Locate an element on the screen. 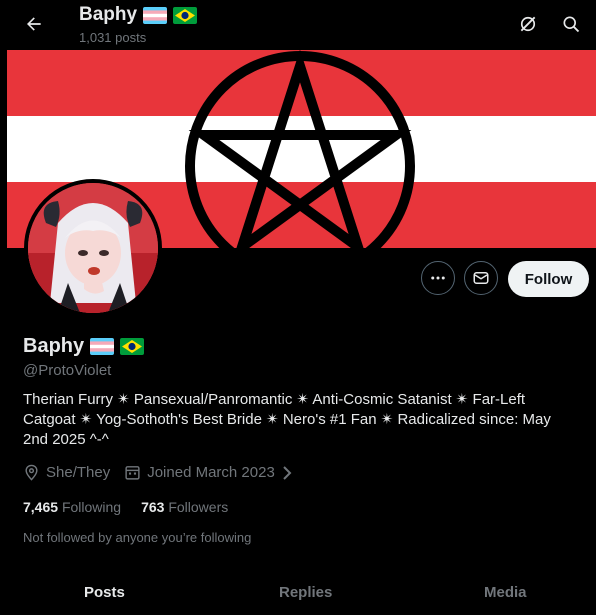 This screenshot has width=596, height=615. more-options-button is located at coordinates (438, 278).